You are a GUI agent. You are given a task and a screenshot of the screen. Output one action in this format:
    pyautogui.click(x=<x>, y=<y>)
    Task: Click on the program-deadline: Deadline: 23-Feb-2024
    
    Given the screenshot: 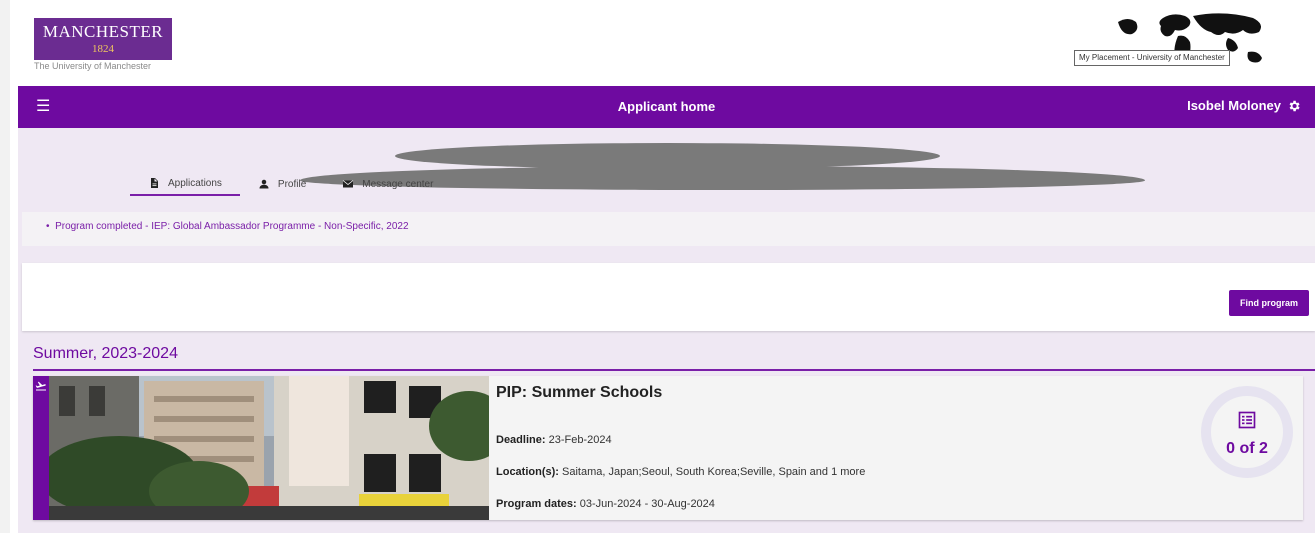 What is the action you would take?
    pyautogui.click(x=554, y=440)
    